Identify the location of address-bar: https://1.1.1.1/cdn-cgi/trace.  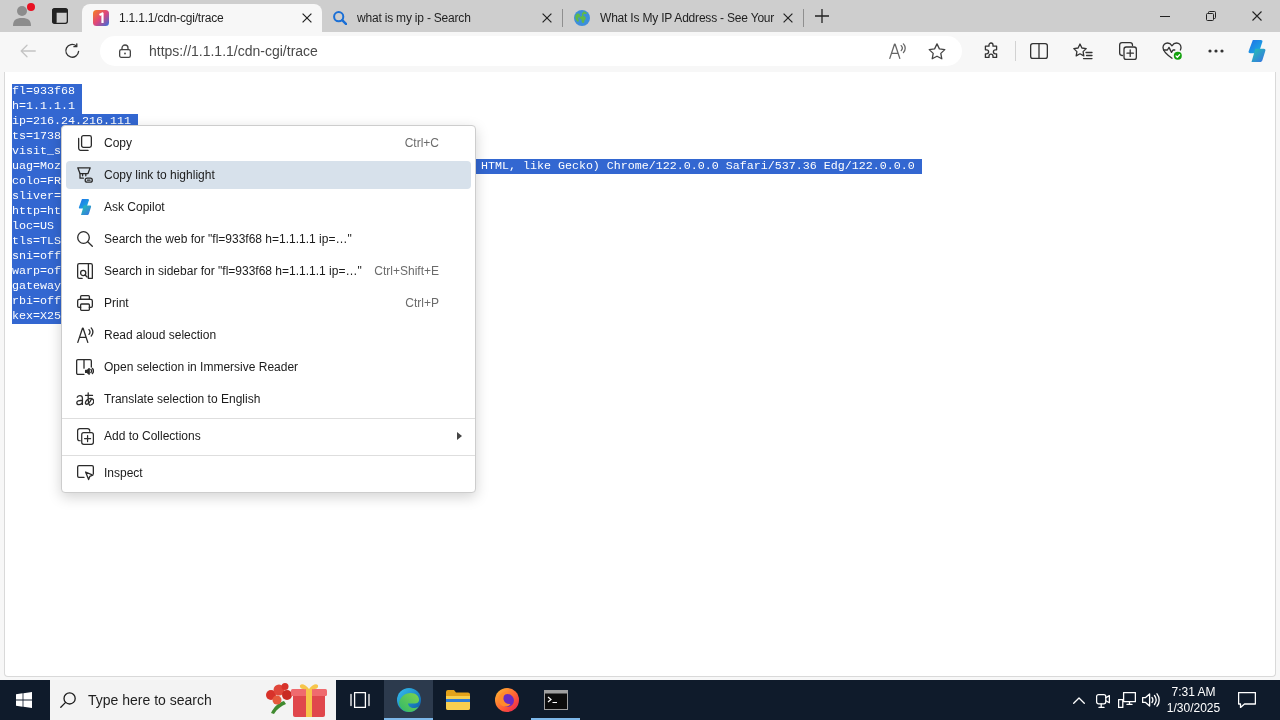
(531, 51).